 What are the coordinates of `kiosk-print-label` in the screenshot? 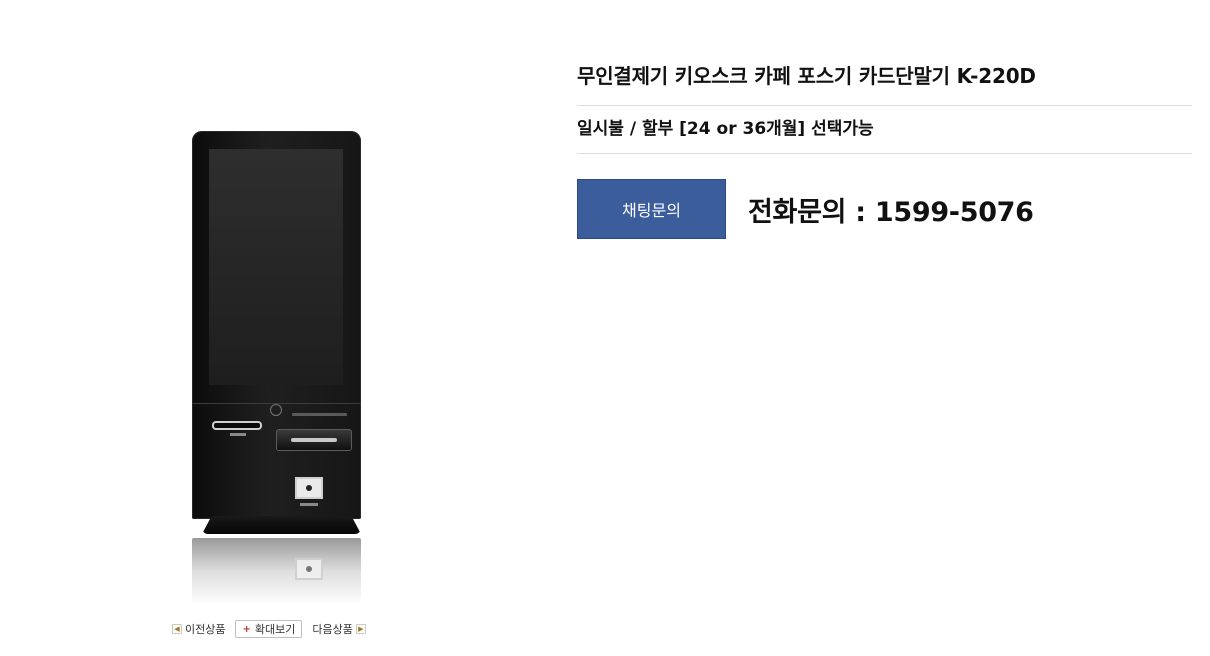 It's located at (319, 414).